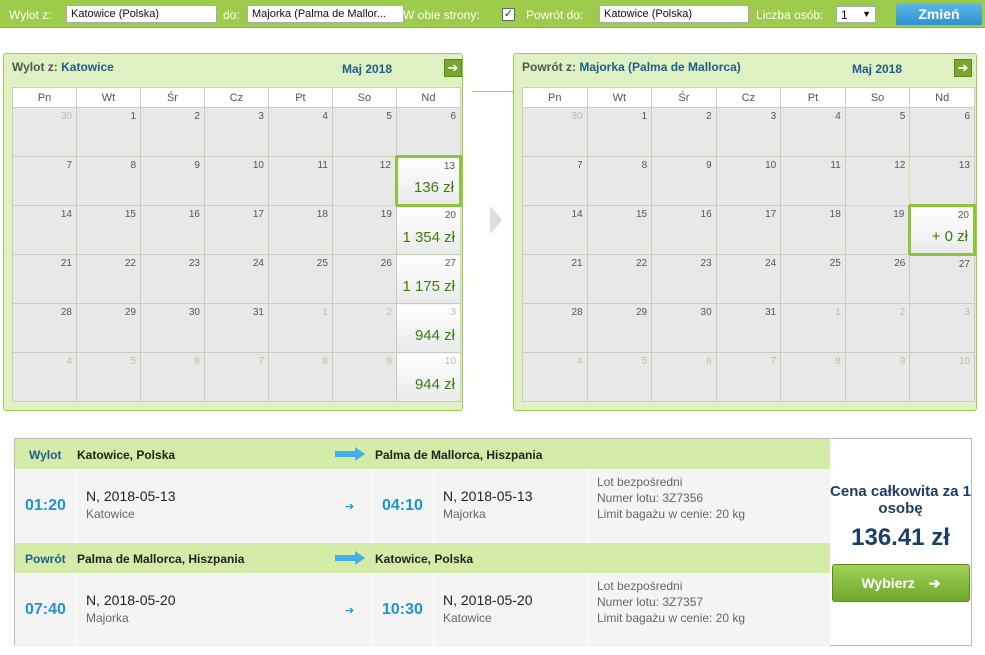 The width and height of the screenshot is (985, 655). I want to click on day-number: 27, so click(964, 264).